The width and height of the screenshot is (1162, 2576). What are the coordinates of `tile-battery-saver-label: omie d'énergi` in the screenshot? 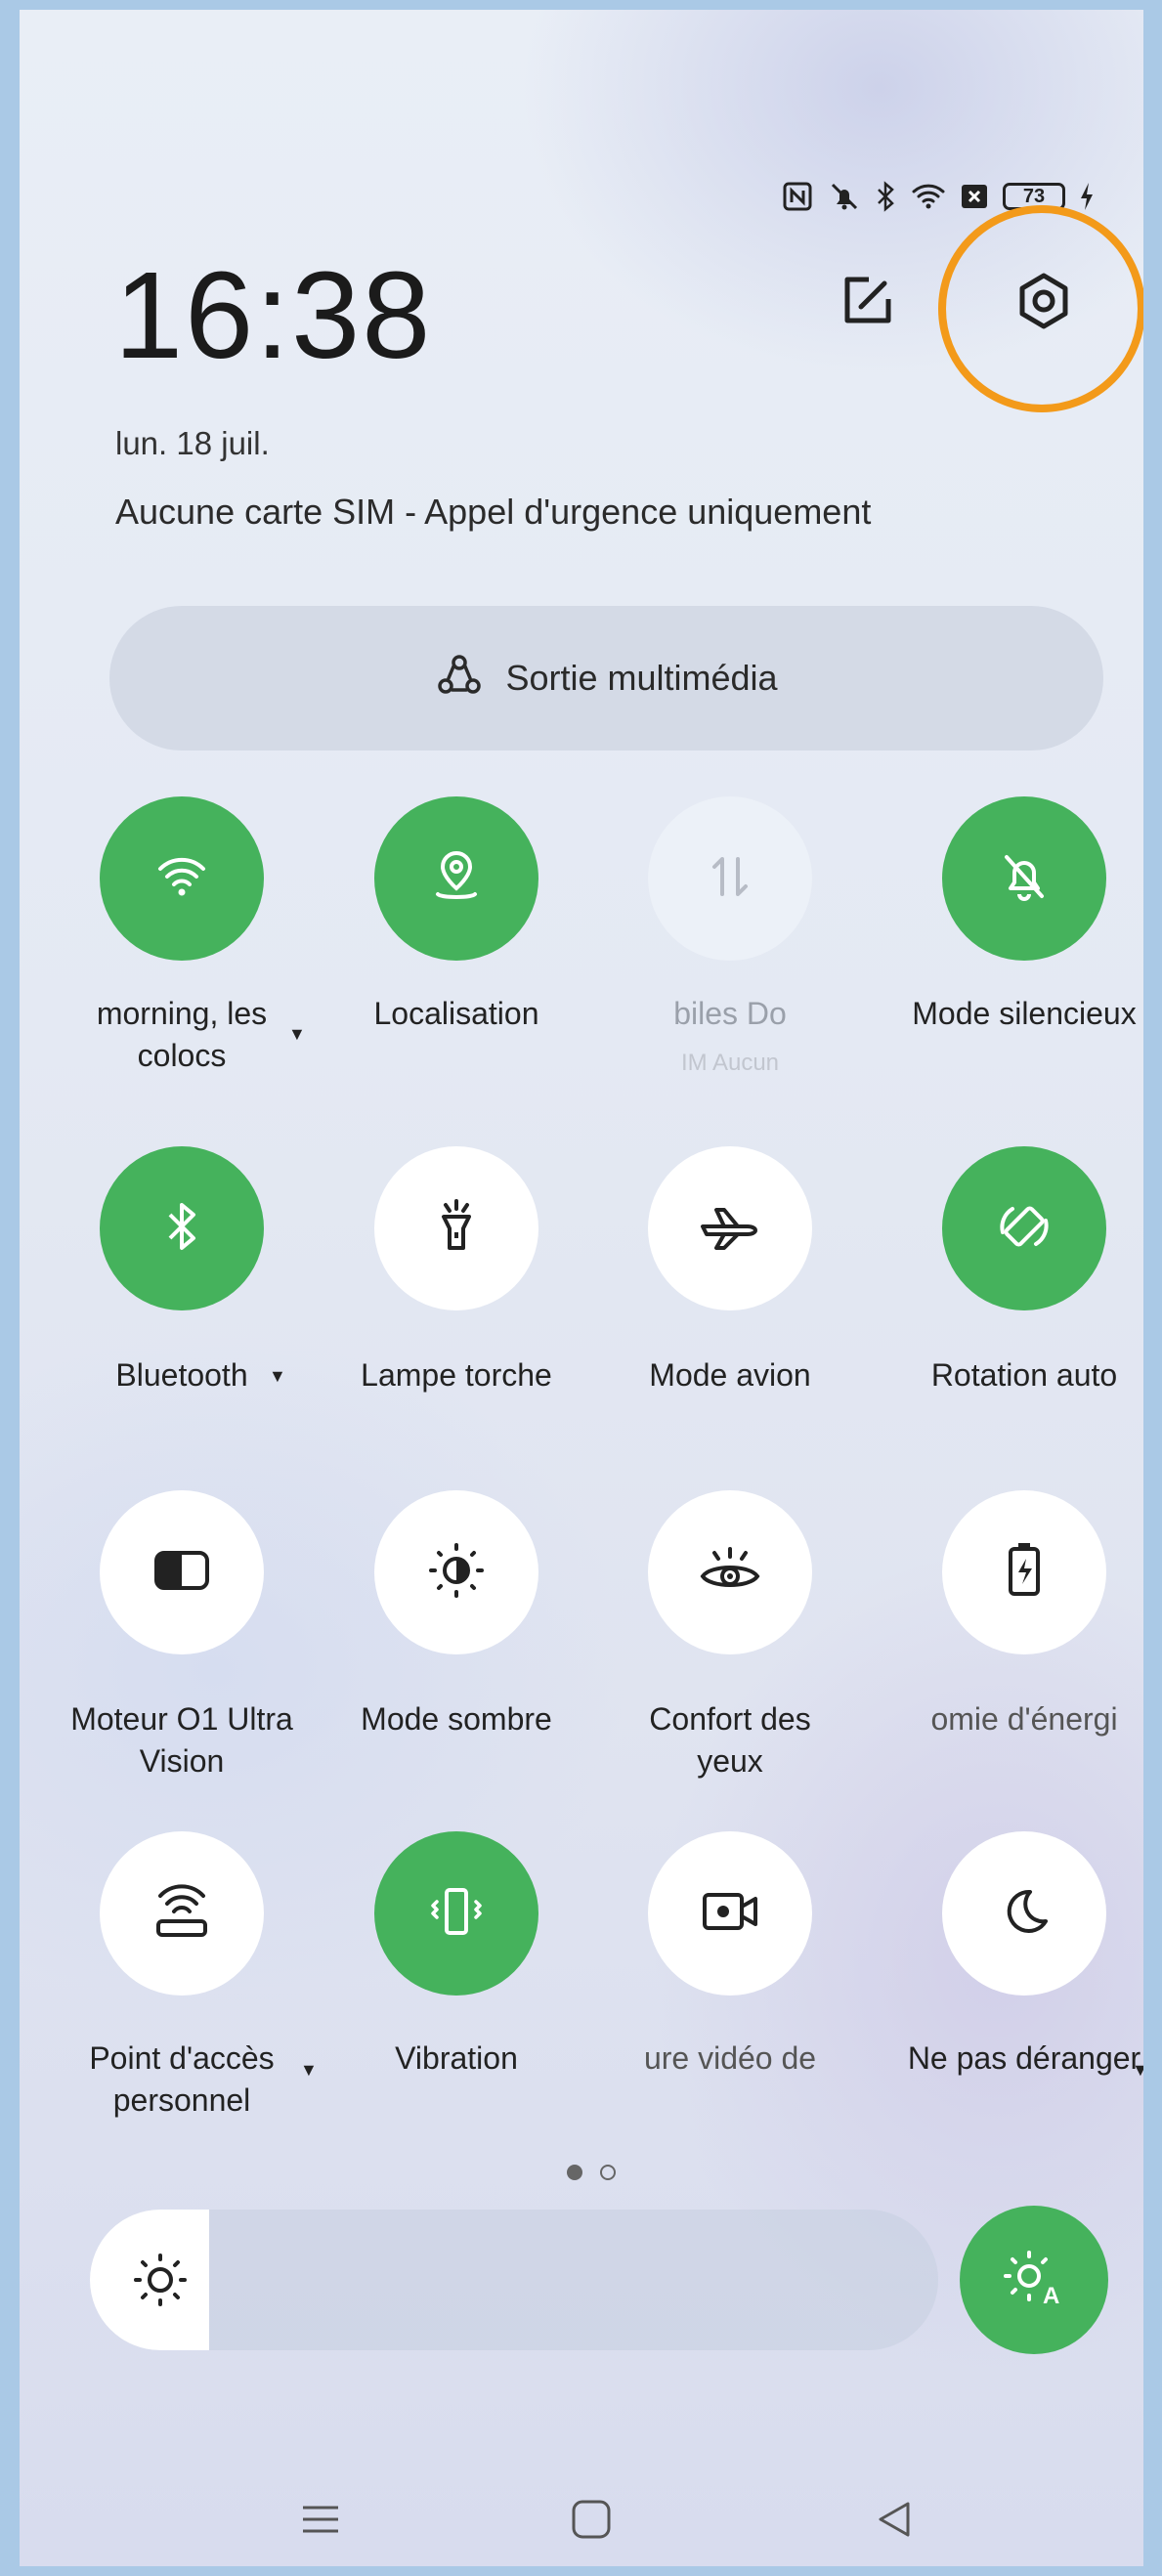 It's located at (1024, 1719).